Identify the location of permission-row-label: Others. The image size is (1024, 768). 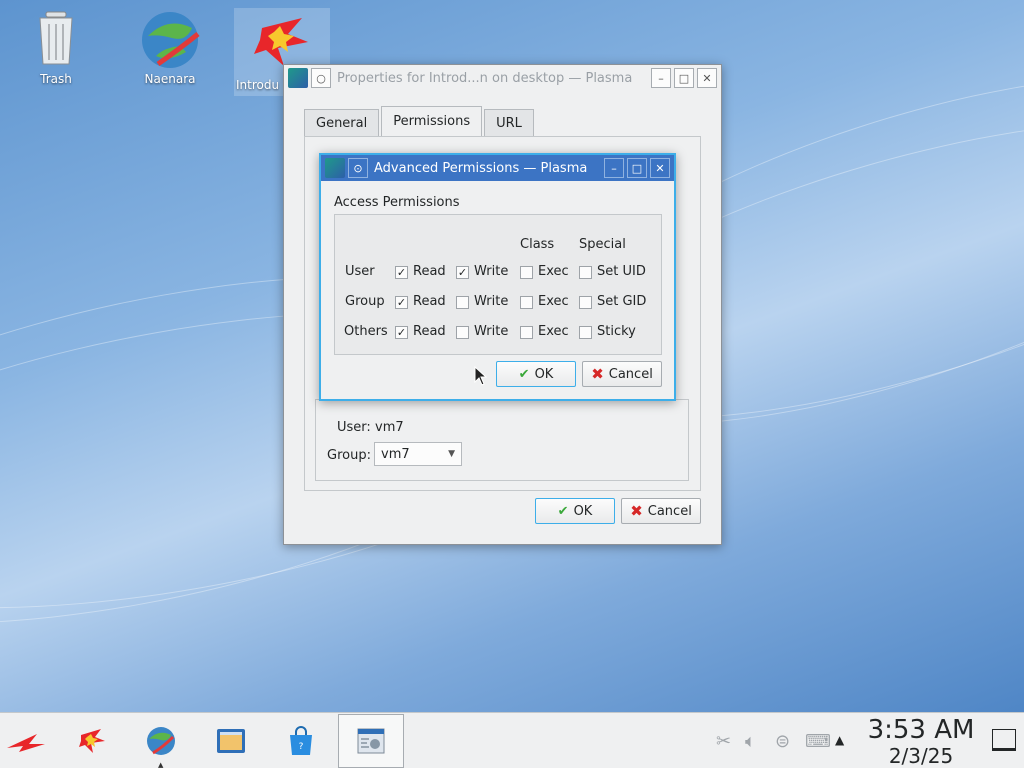
(366, 331).